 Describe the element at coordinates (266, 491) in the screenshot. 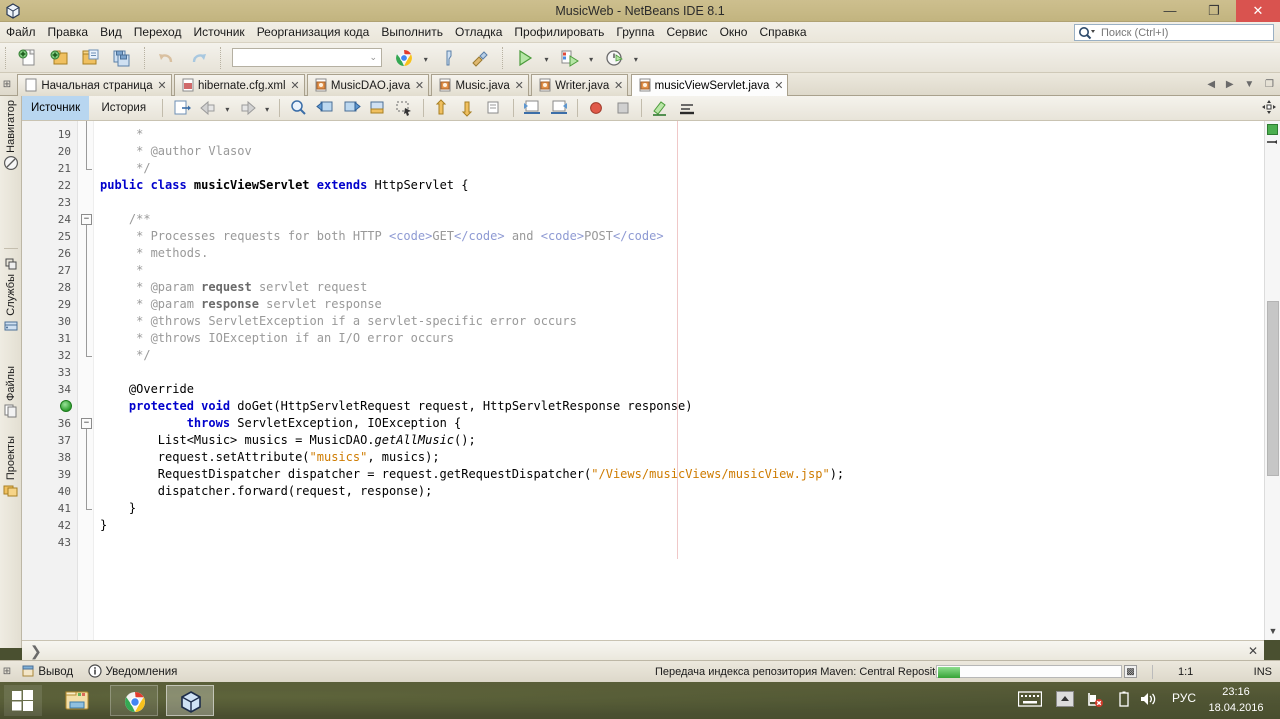

I see `code-line: dispatcher.forward(request, response);` at that location.